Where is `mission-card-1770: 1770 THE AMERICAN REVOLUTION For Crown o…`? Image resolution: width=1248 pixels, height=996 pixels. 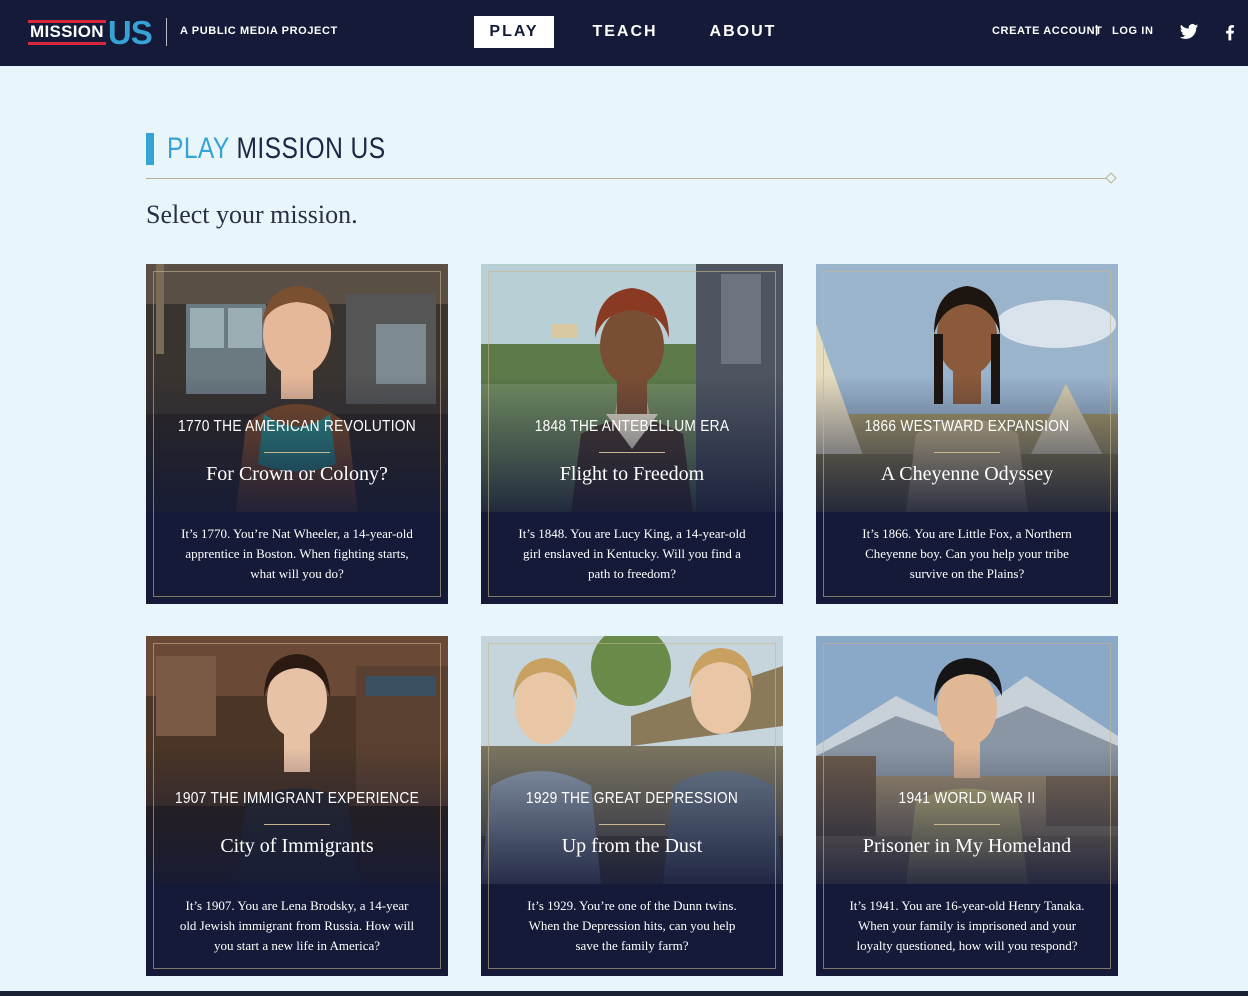 mission-card-1770: 1770 THE AMERICAN REVOLUTION For Crown o… is located at coordinates (297, 434).